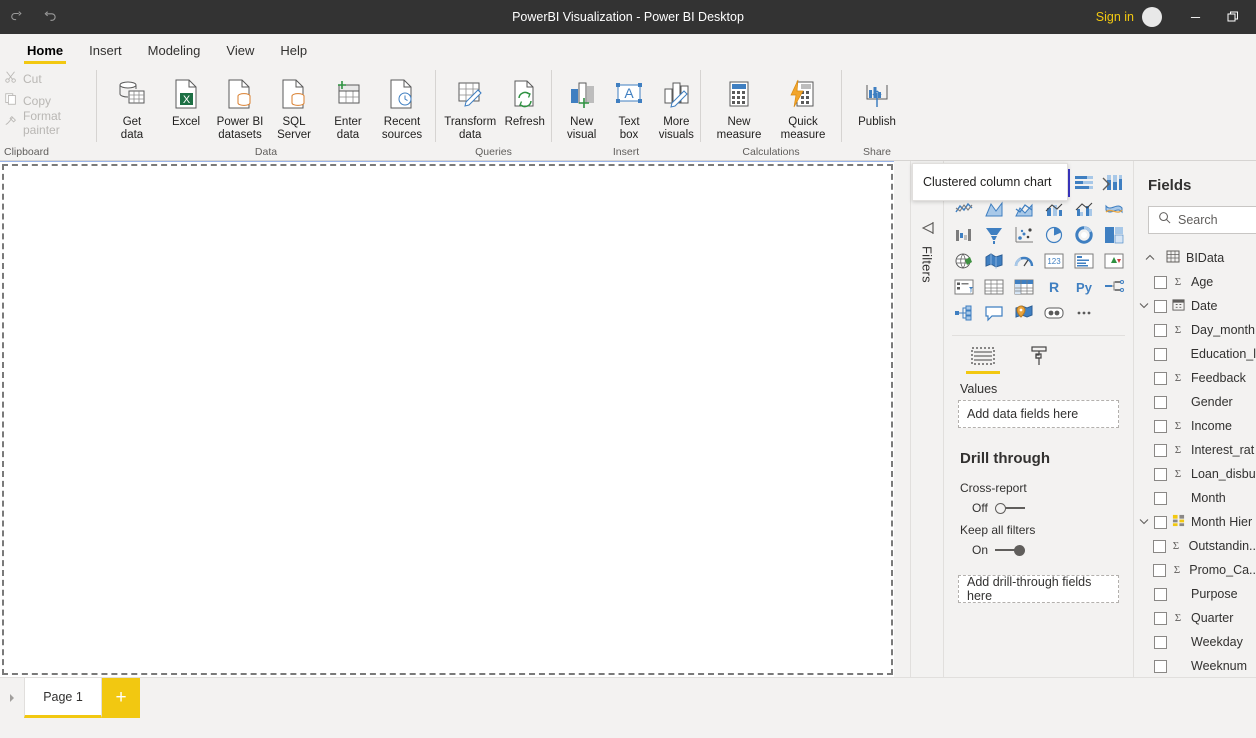 The width and height of the screenshot is (1256, 738). Describe the element at coordinates (1114, 235) in the screenshot. I see `viz-treemap` at that location.